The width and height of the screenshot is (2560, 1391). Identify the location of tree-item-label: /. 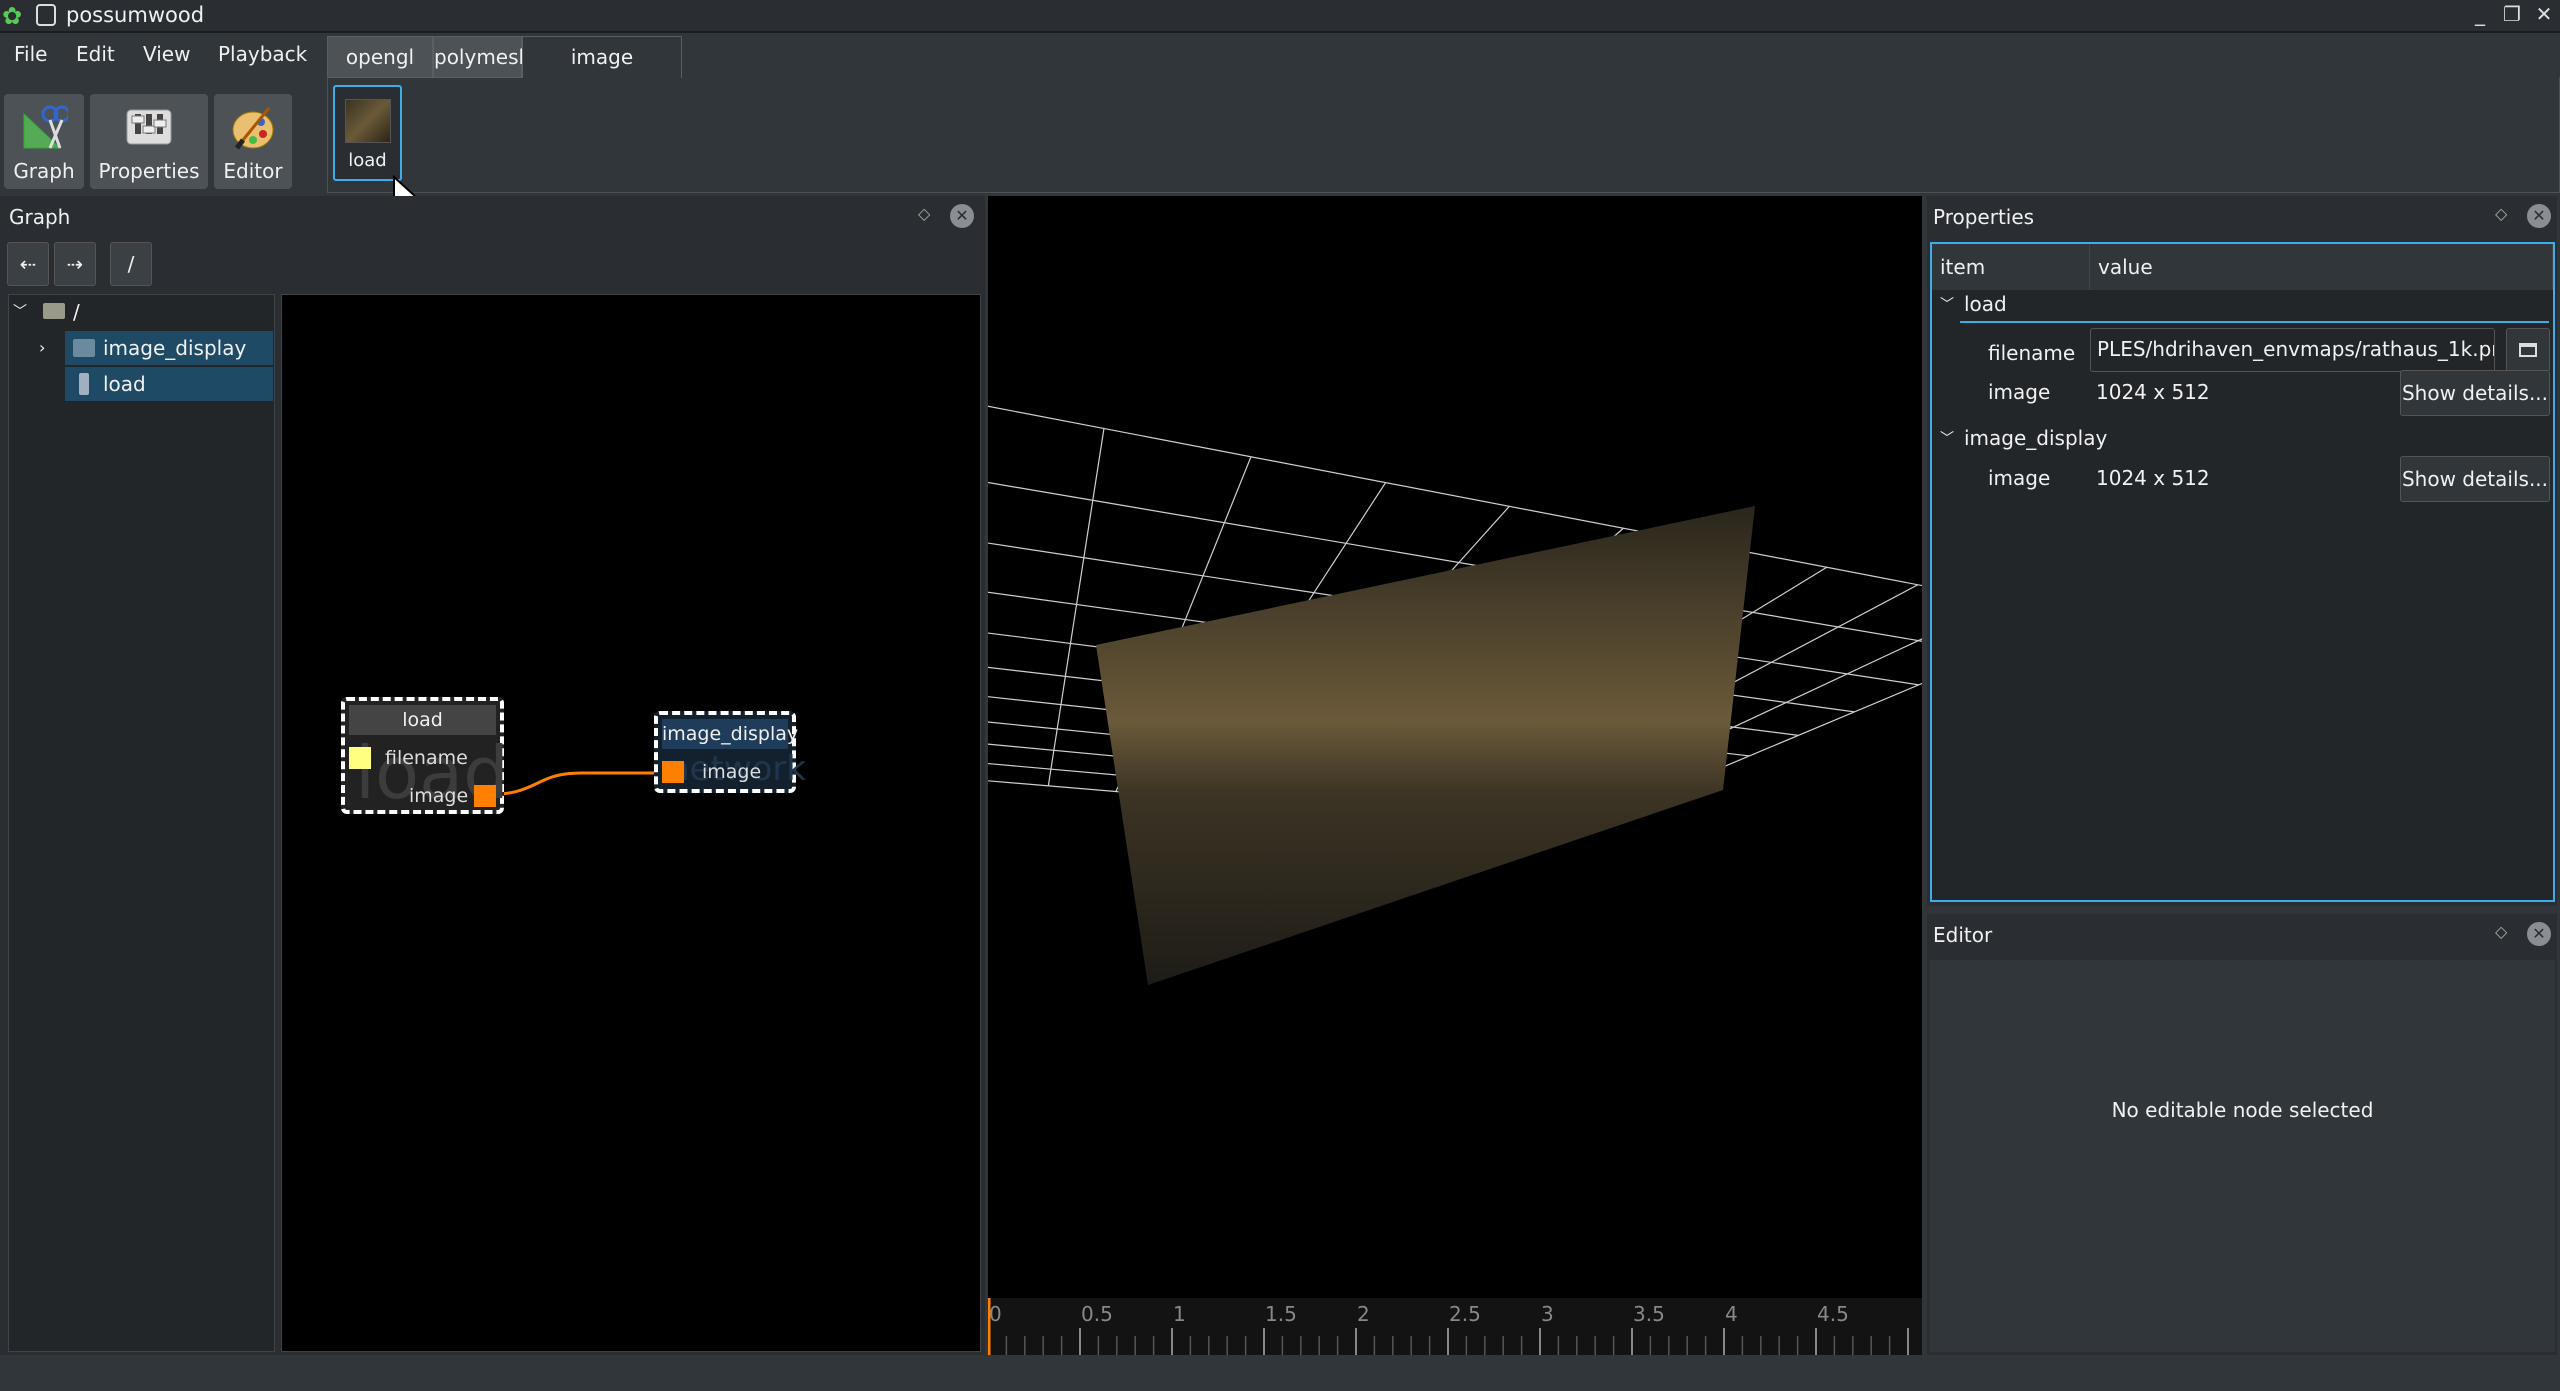
(76, 312).